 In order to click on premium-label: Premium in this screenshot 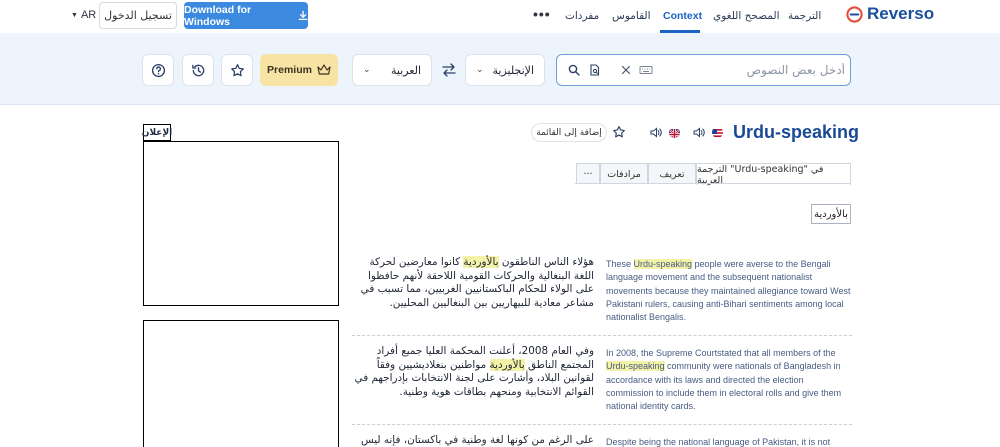, I will do `click(289, 70)`.